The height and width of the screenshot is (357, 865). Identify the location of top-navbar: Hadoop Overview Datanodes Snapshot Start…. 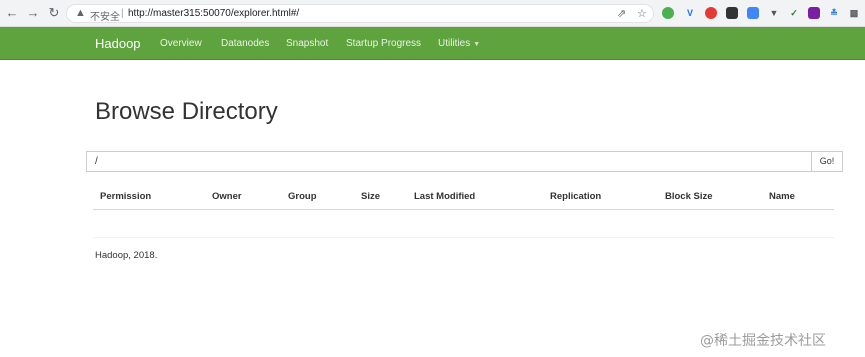
(432, 43).